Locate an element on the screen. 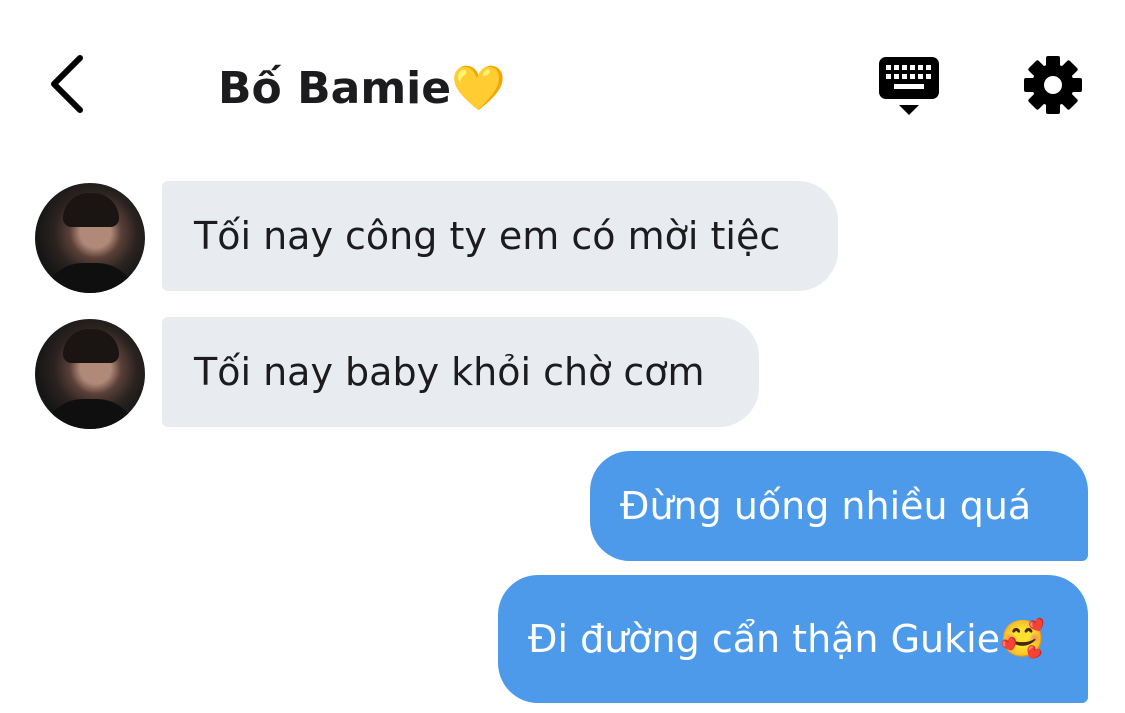 The width and height of the screenshot is (1125, 713). contact-name: Bố Bamie is located at coordinates (335, 88).